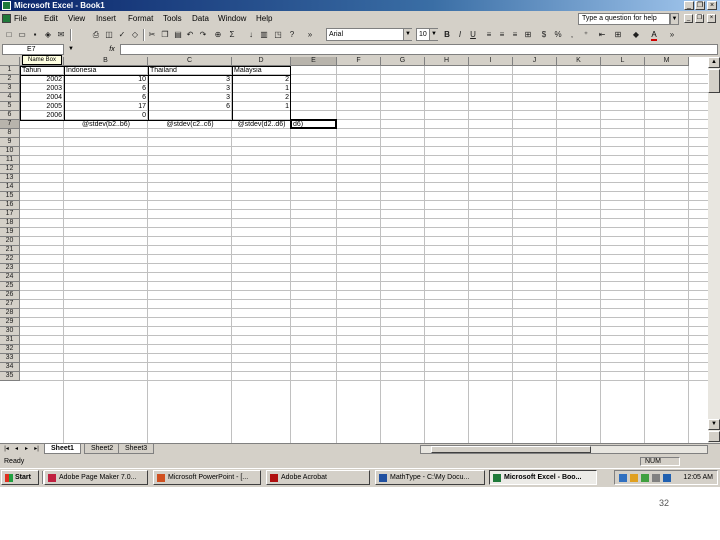  Describe the element at coordinates (200, 18) in the screenshot. I see `menu-data: Data` at that location.